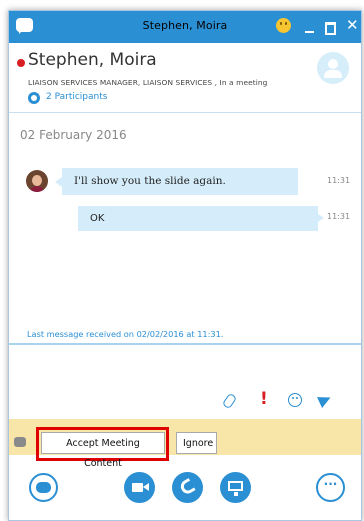 This screenshot has width=364, height=521. What do you see at coordinates (352, 25) in the screenshot?
I see `close-button: ✕` at bounding box center [352, 25].